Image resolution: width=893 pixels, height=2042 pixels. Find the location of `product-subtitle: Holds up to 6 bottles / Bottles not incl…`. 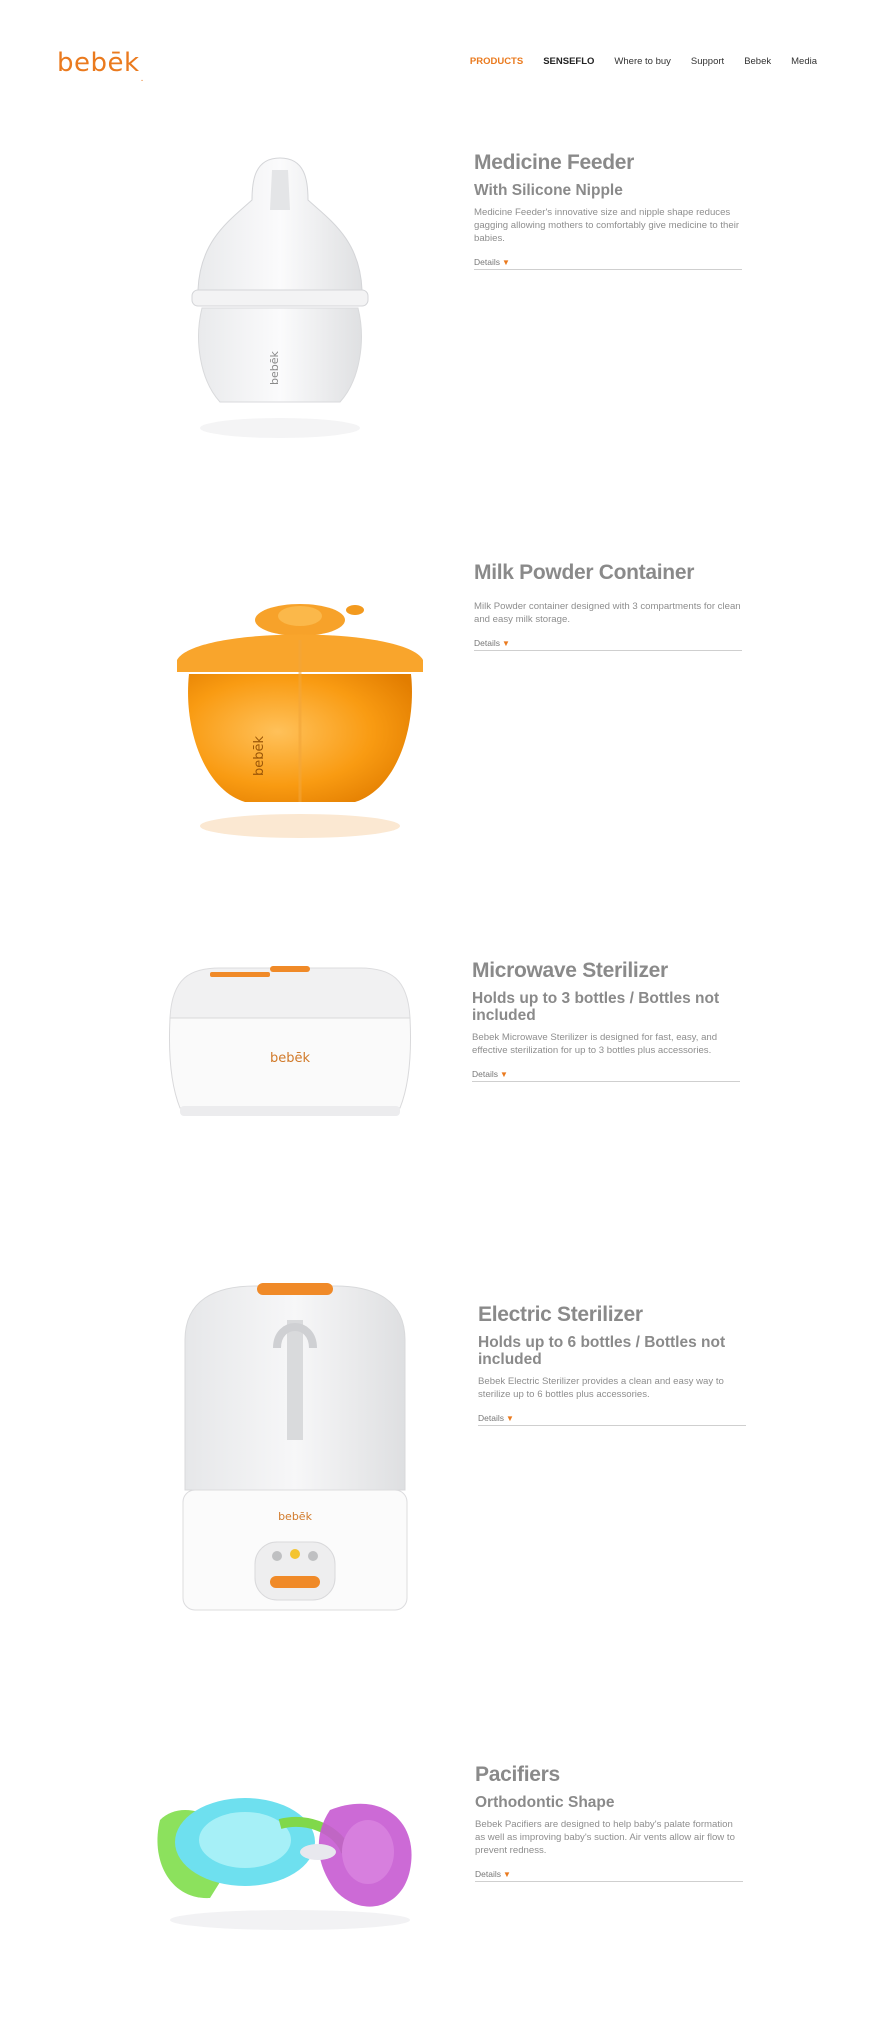

product-subtitle: Holds up to 6 bottles / Bottles not incl… is located at coordinates (602, 1351).